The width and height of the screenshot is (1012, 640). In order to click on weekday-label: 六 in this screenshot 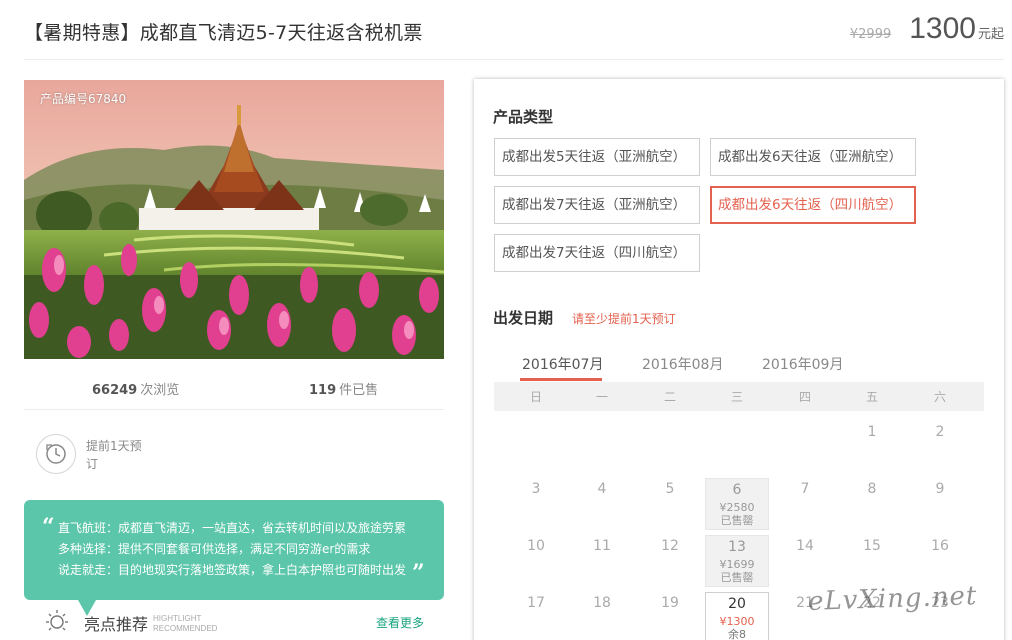, I will do `click(939, 397)`.